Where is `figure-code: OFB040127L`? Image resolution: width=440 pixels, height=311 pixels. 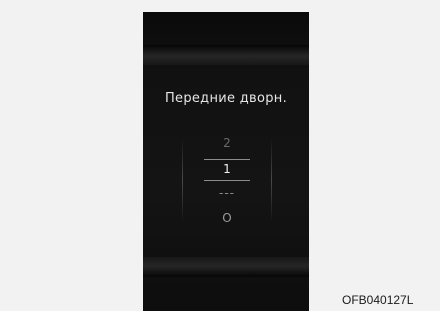 figure-code: OFB040127L is located at coordinates (378, 300).